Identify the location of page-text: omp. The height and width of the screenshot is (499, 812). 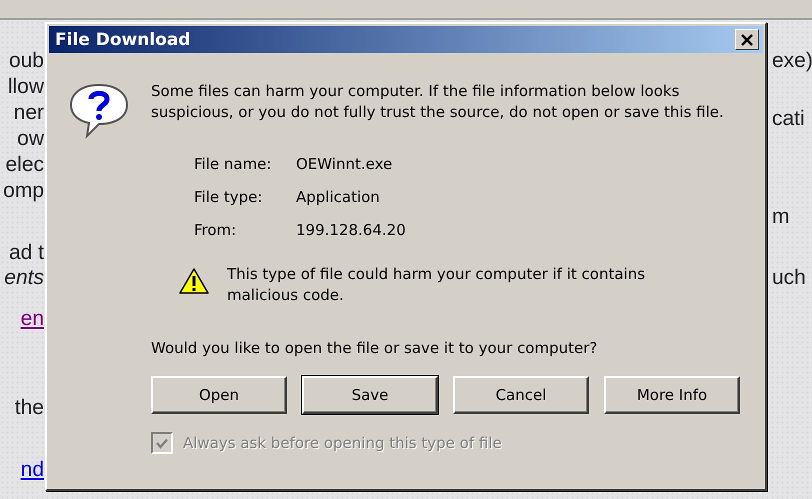
(23, 190).